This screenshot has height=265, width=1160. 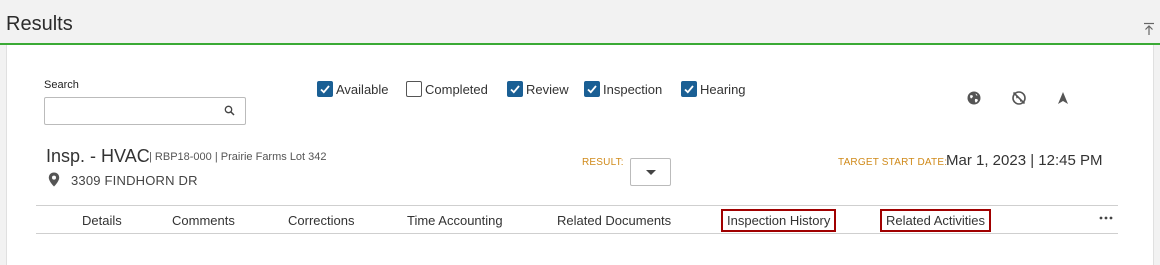 I want to click on filter-hearing: Hearing, so click(x=713, y=89).